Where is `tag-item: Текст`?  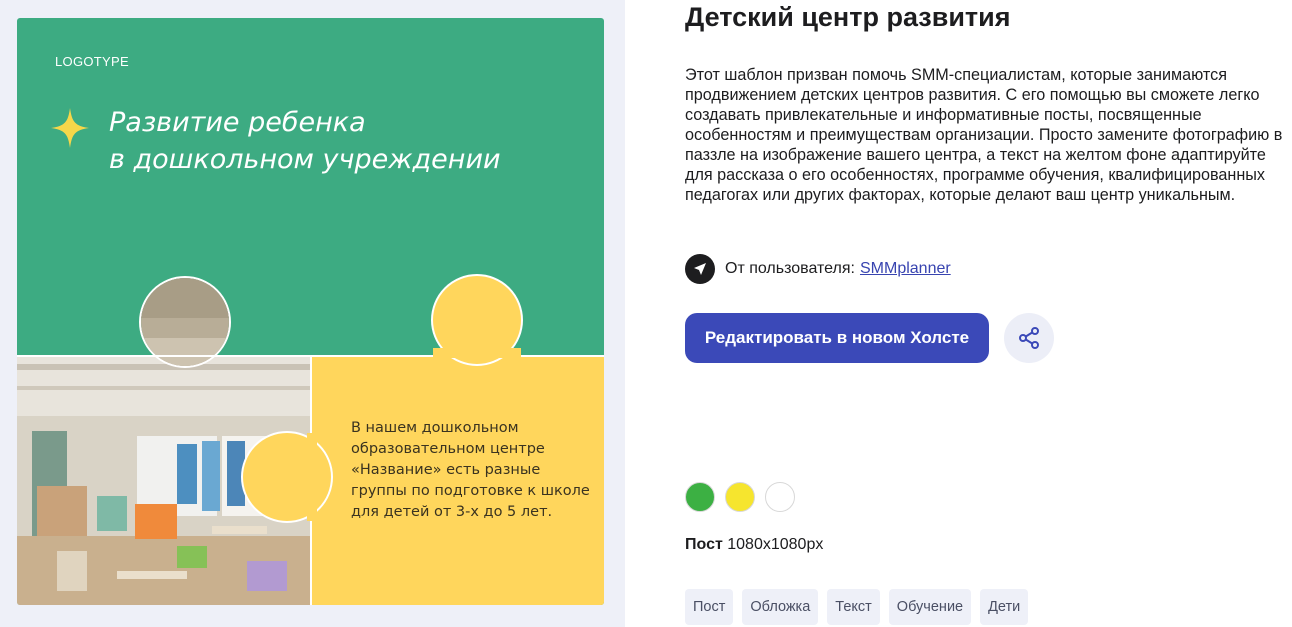 tag-item: Текст is located at coordinates (853, 607).